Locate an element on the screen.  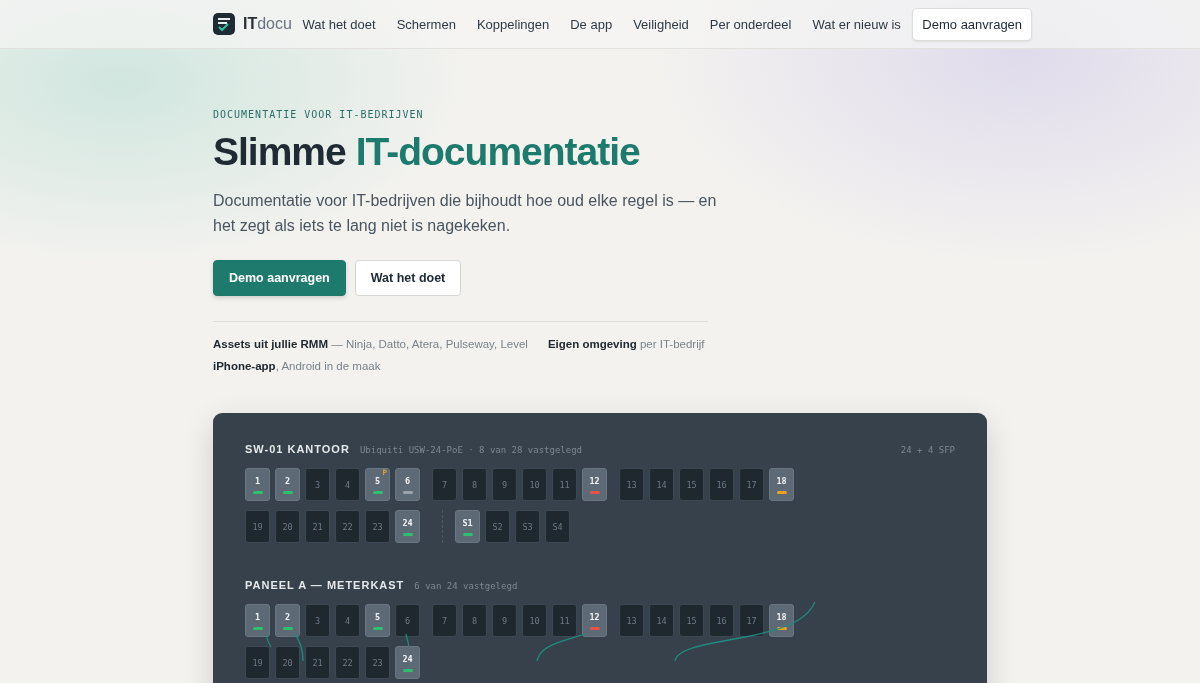
port-number: 14 is located at coordinates (661, 484).